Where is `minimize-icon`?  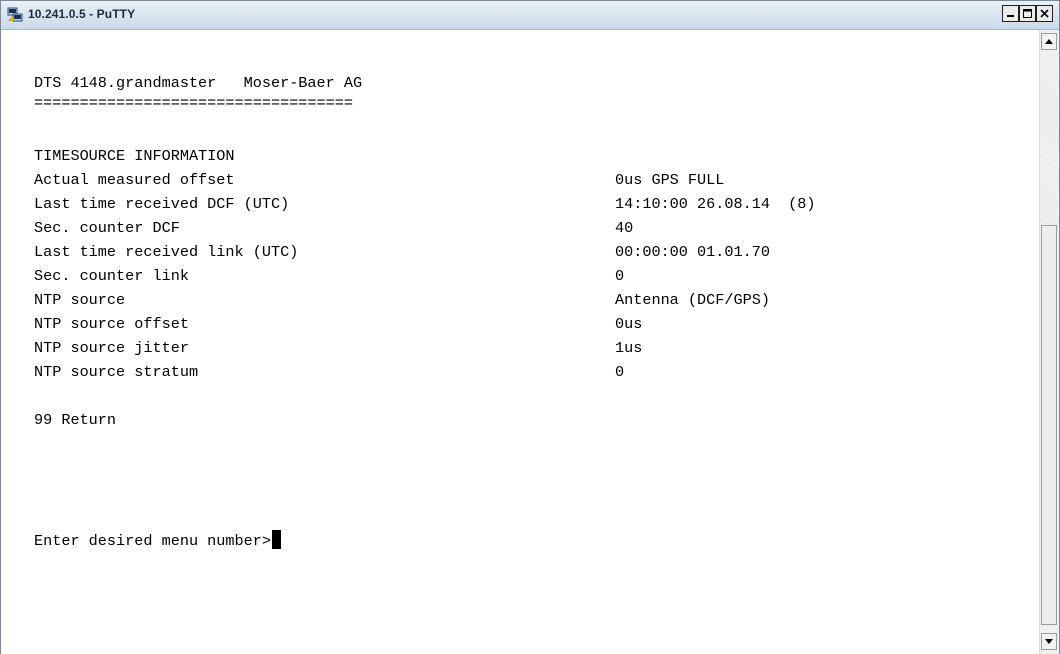
minimize-icon is located at coordinates (1010, 16).